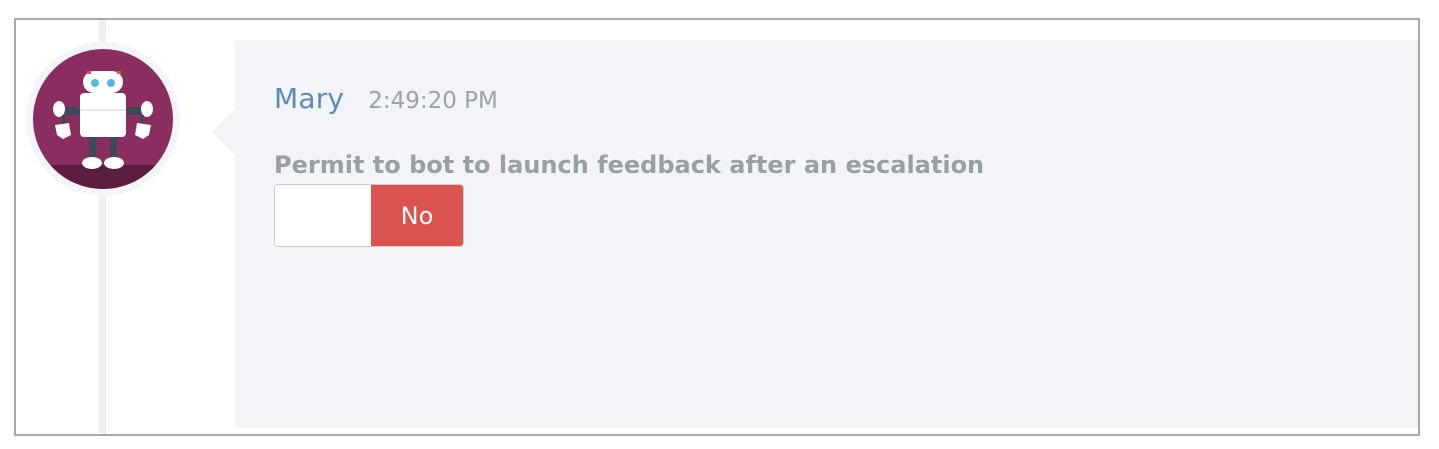 The image size is (1439, 449). Describe the element at coordinates (223, 132) in the screenshot. I see `card-pointer` at that location.